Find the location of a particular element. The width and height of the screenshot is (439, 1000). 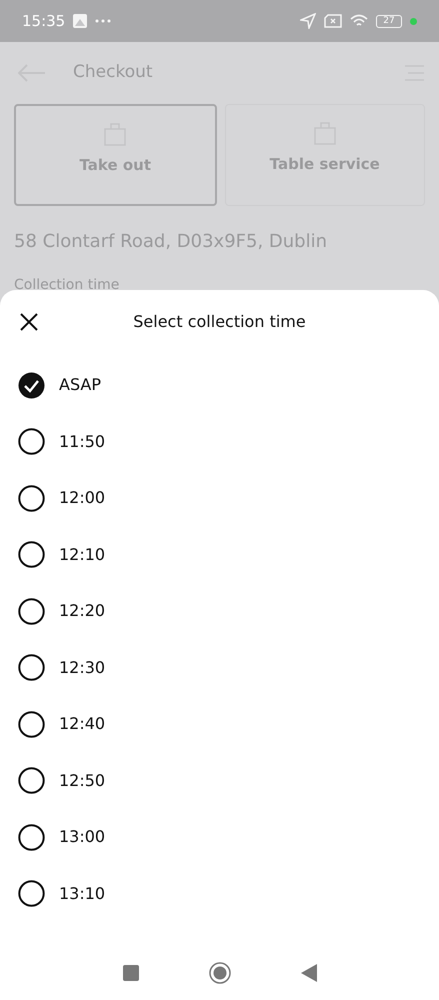

time-label: 12:40 is located at coordinates (82, 724).